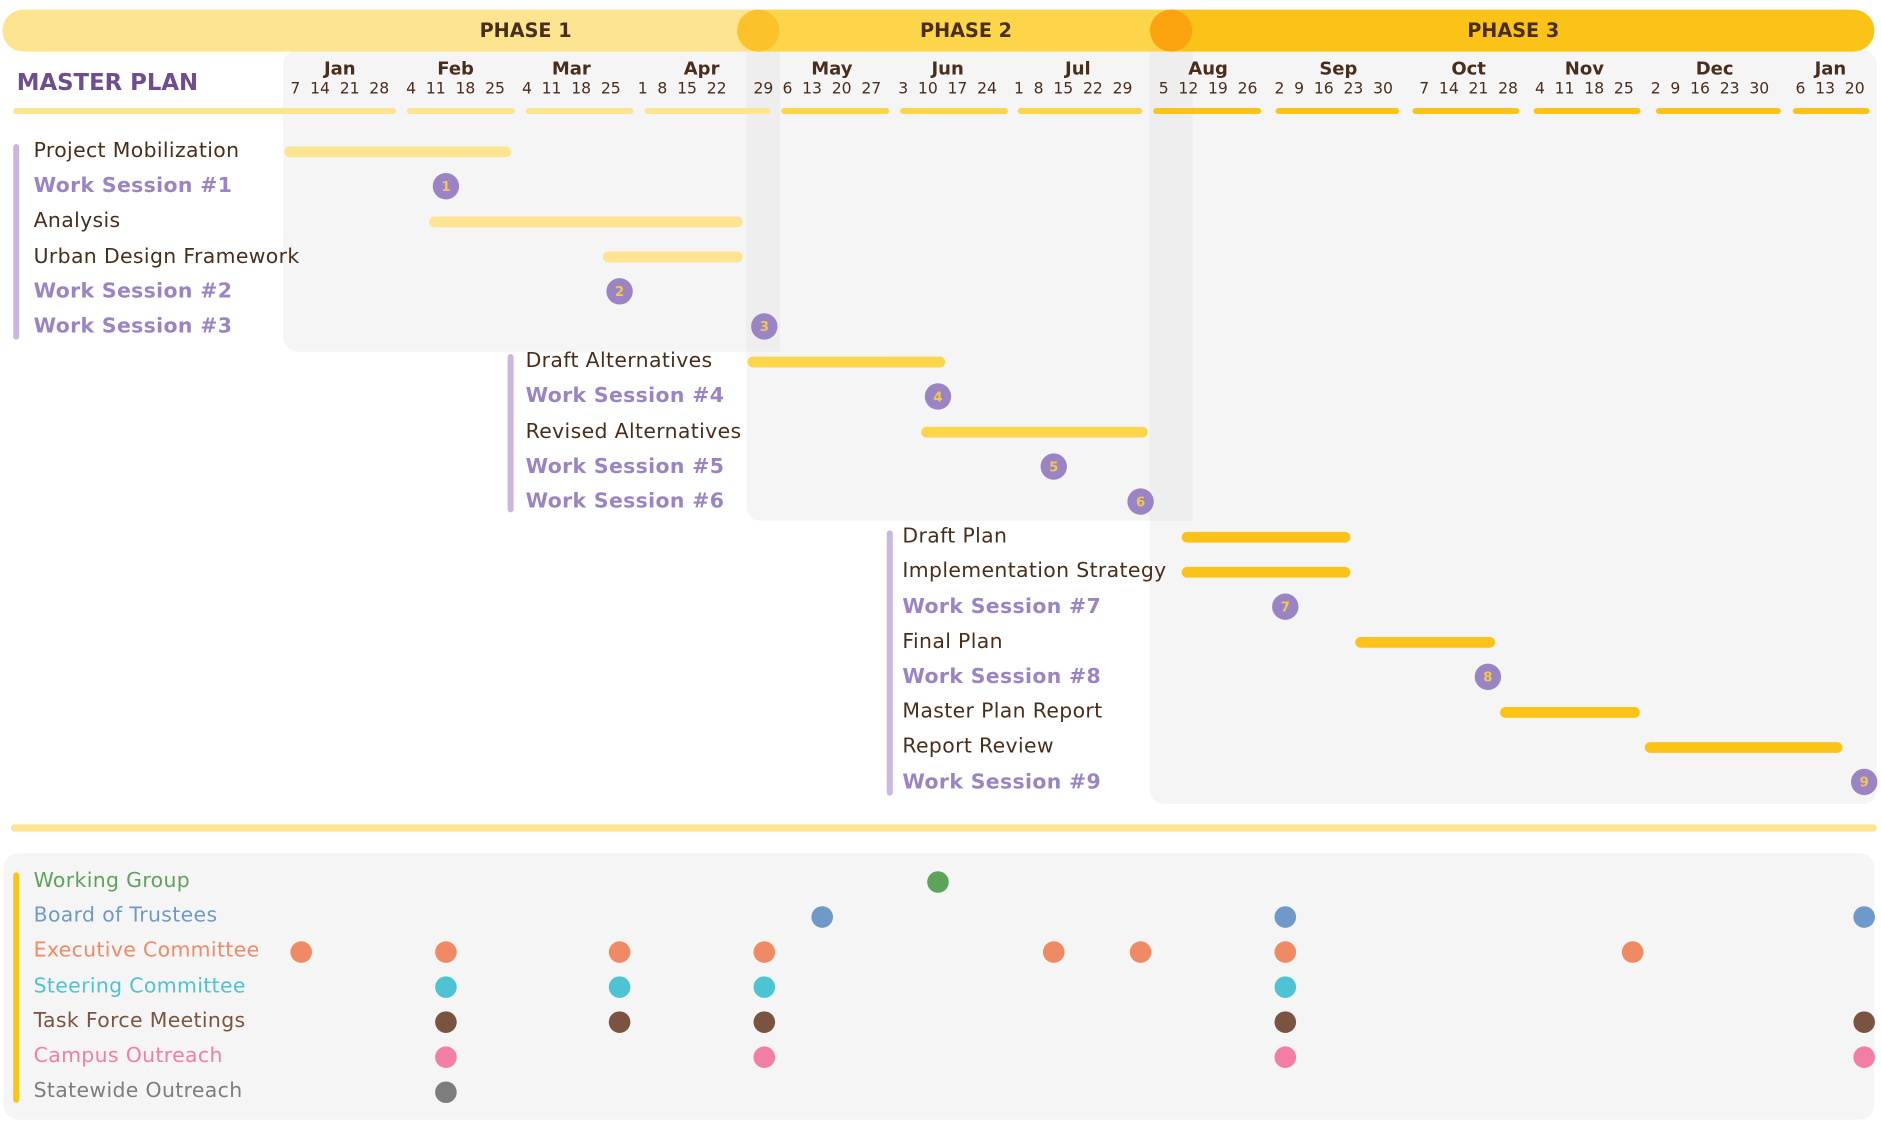 This screenshot has height=1122, width=1881. Describe the element at coordinates (391, 30) in the screenshot. I see `phase-1-bar` at that location.